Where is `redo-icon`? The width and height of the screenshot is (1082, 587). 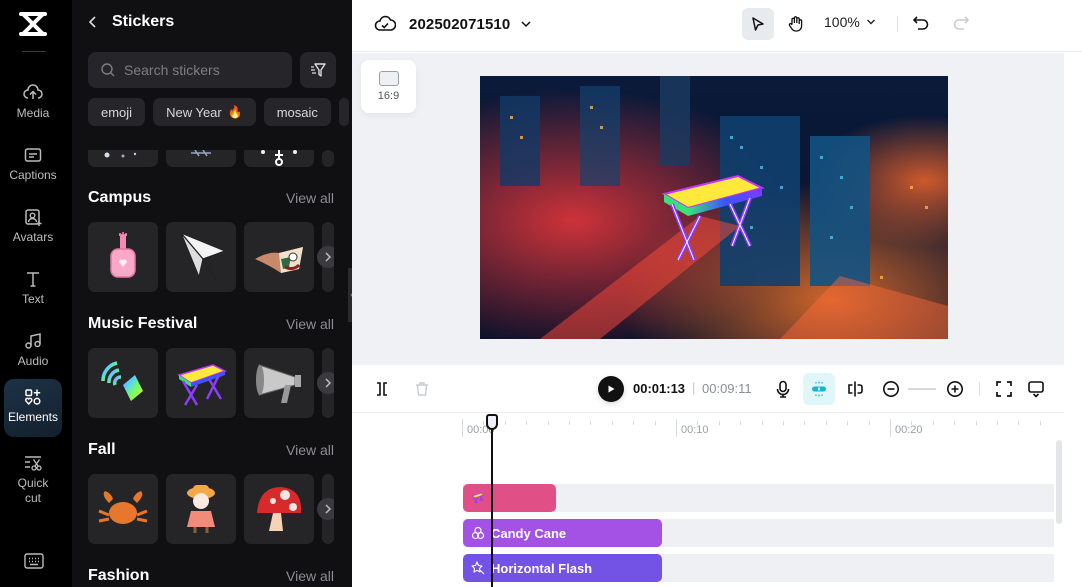
redo-icon is located at coordinates (961, 23).